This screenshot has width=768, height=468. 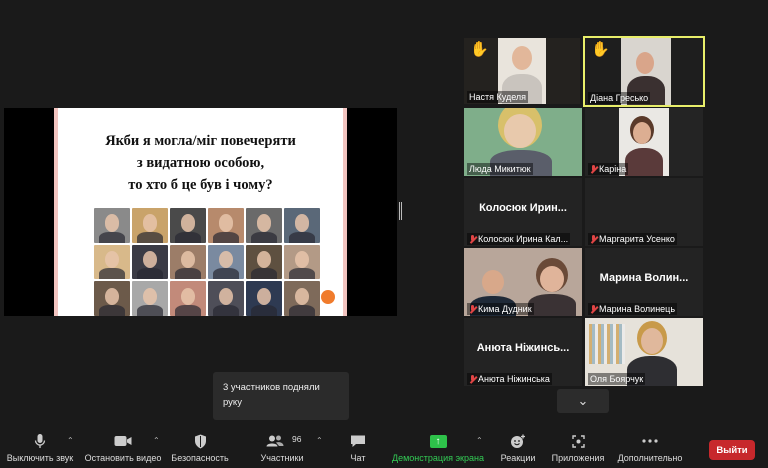 What do you see at coordinates (358, 441) in the screenshot?
I see `chat-bubble-icon` at bounding box center [358, 441].